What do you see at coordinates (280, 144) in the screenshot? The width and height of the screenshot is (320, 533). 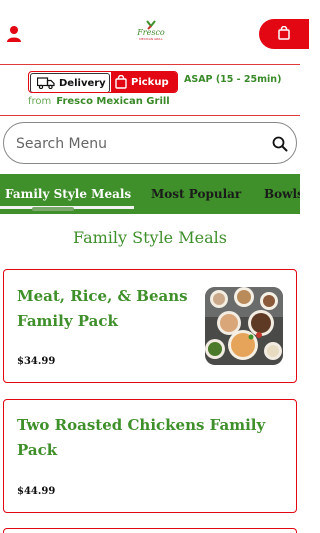 I see `search-icon` at bounding box center [280, 144].